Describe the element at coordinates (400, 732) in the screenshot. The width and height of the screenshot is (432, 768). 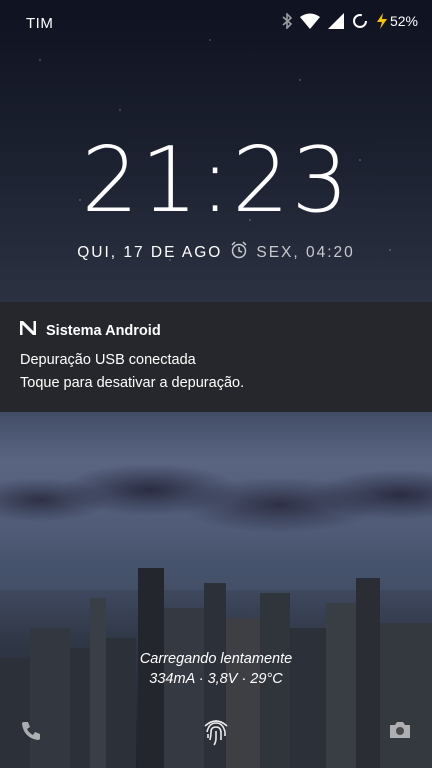
I see `camera-shortcut-icon` at that location.